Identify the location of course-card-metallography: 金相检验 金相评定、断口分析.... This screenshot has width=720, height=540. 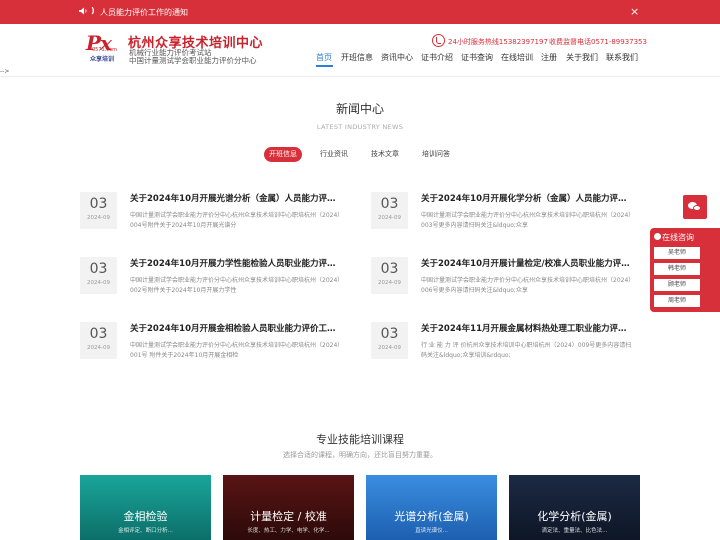
(145, 507).